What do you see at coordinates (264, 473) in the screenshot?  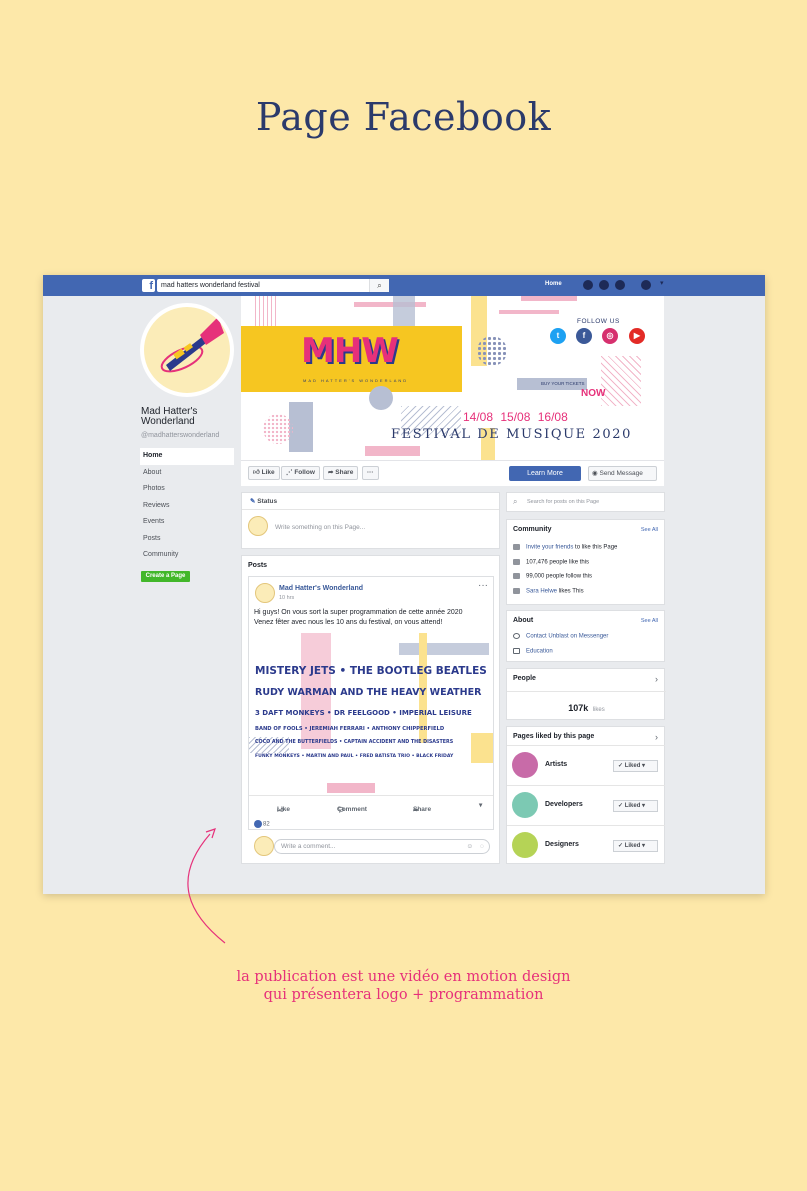 I see `like-page-button: 👍︎ Like` at bounding box center [264, 473].